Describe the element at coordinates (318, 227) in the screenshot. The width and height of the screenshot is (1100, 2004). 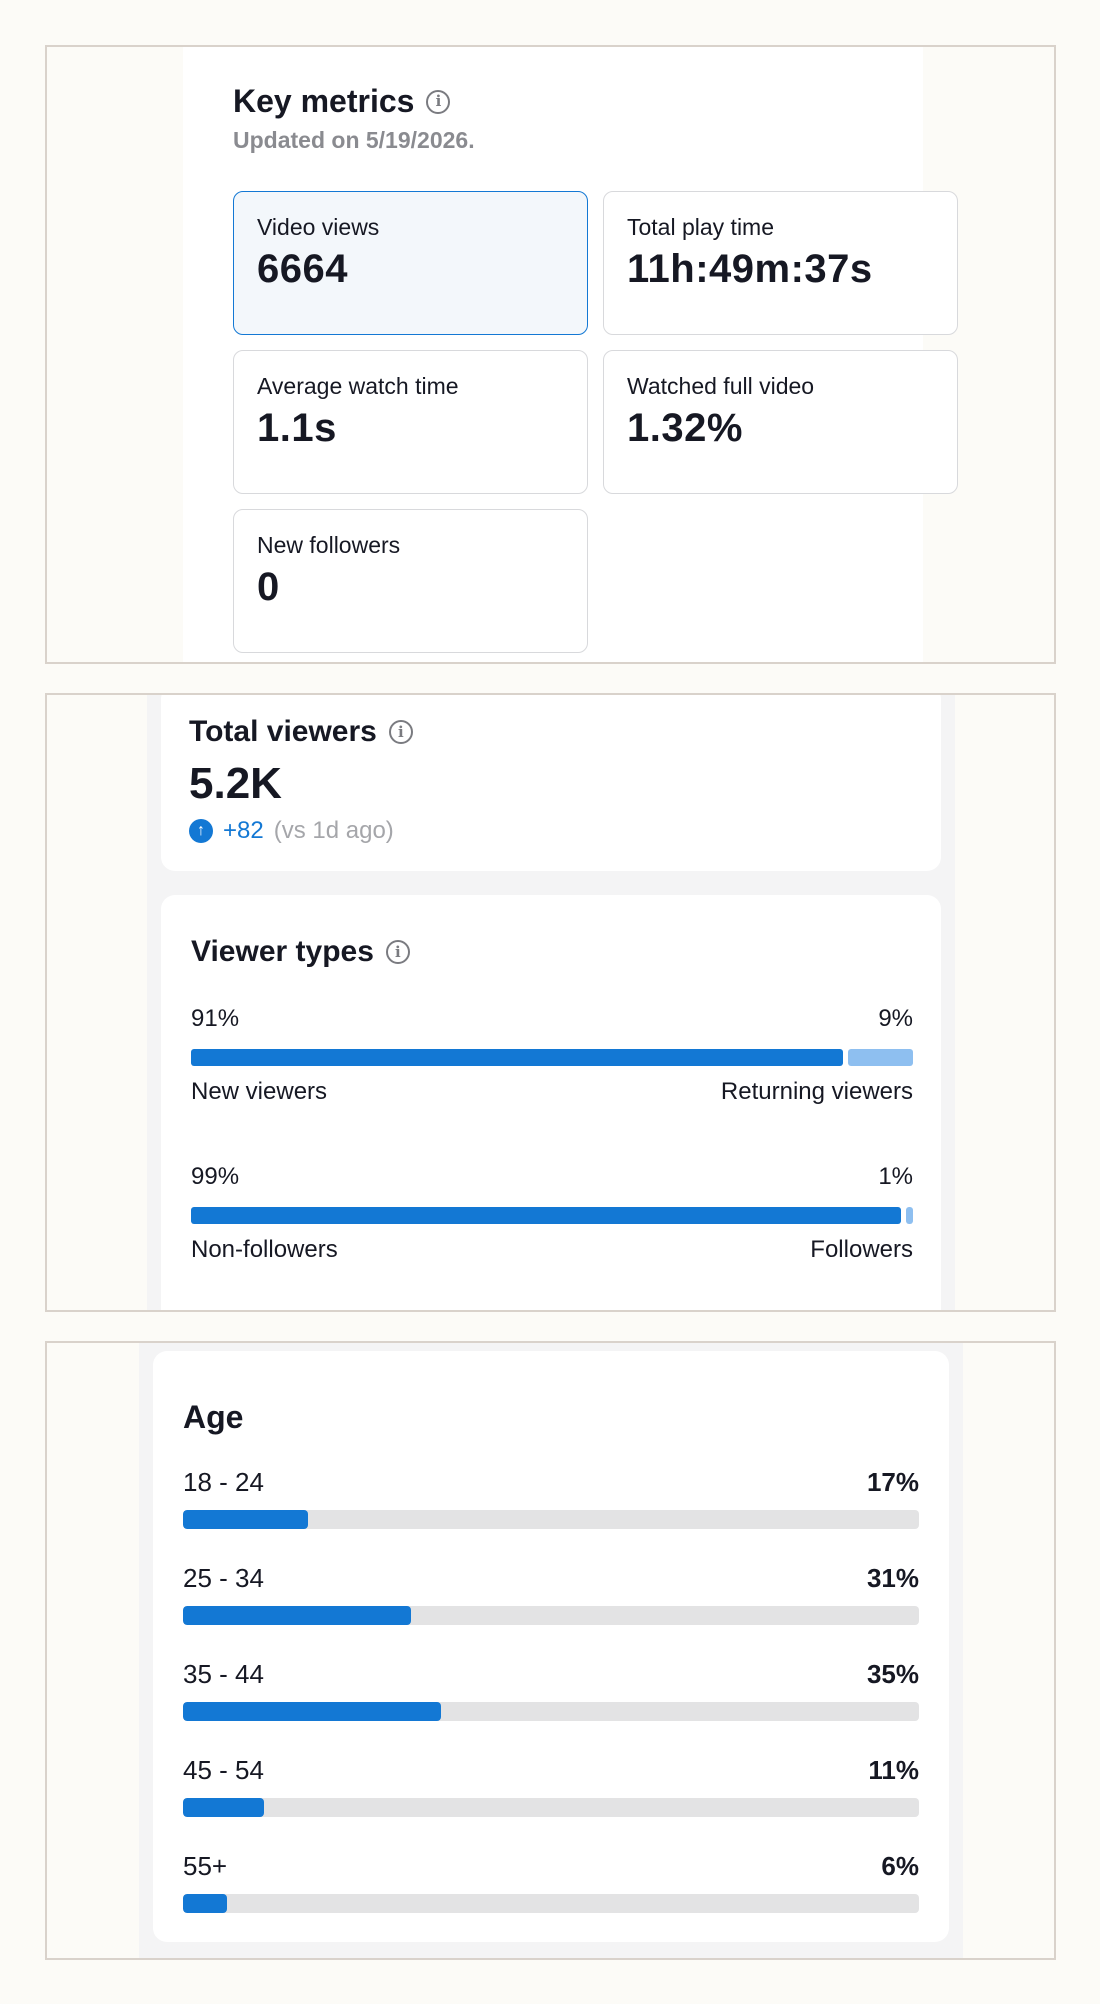
I see `metric-label: Video views` at that location.